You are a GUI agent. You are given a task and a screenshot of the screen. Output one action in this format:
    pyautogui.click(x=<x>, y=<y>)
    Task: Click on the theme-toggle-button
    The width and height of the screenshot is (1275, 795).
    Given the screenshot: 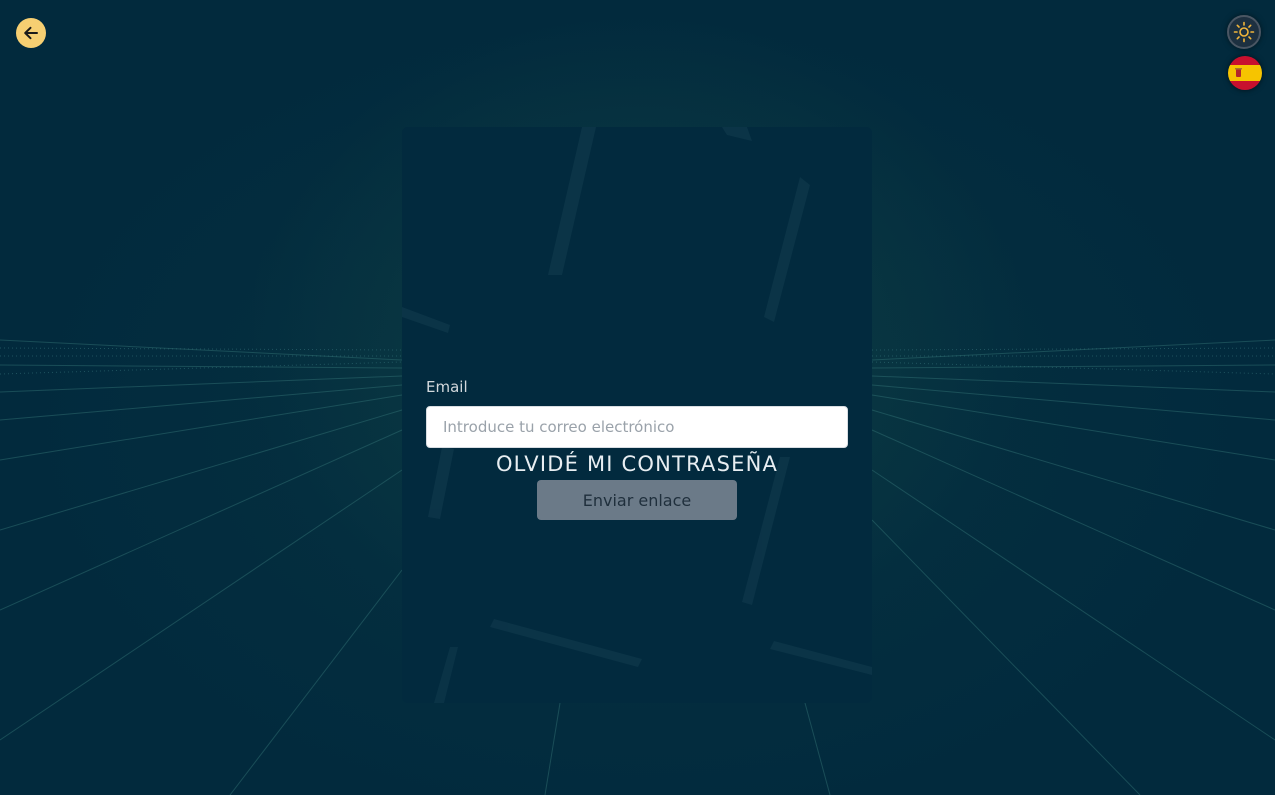 What is the action you would take?
    pyautogui.click(x=1244, y=32)
    